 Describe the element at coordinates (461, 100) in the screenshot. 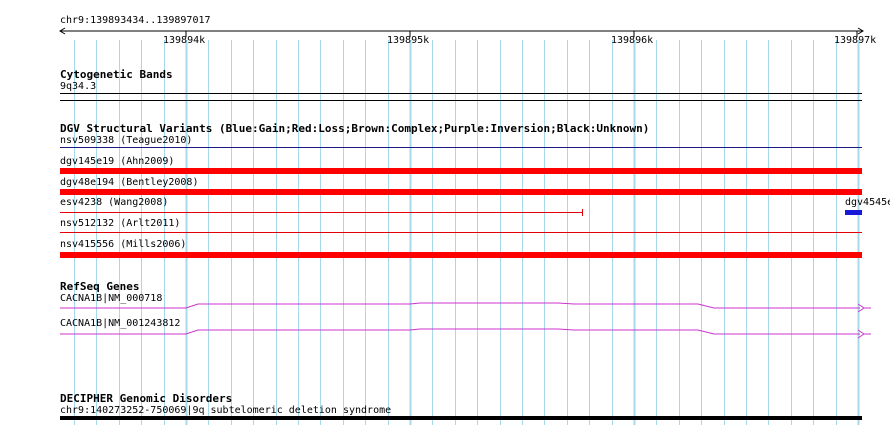

I see `cytoband-bottom-line` at that location.